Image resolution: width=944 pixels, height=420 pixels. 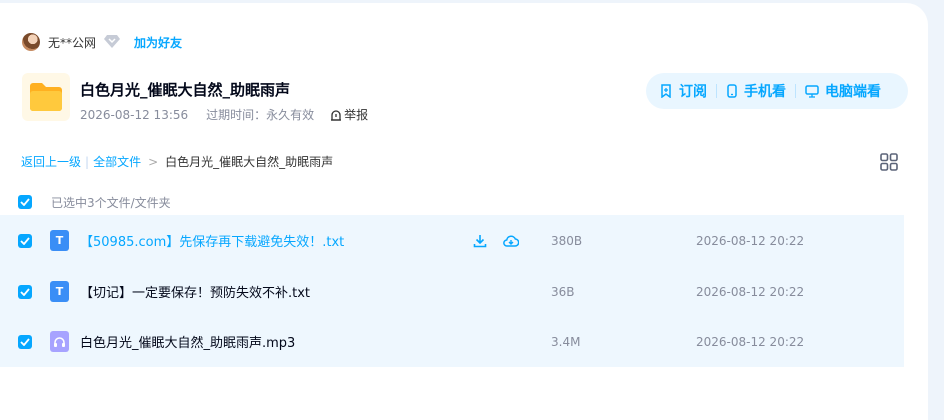 I want to click on page-scrollbar, so click(x=936, y=210).